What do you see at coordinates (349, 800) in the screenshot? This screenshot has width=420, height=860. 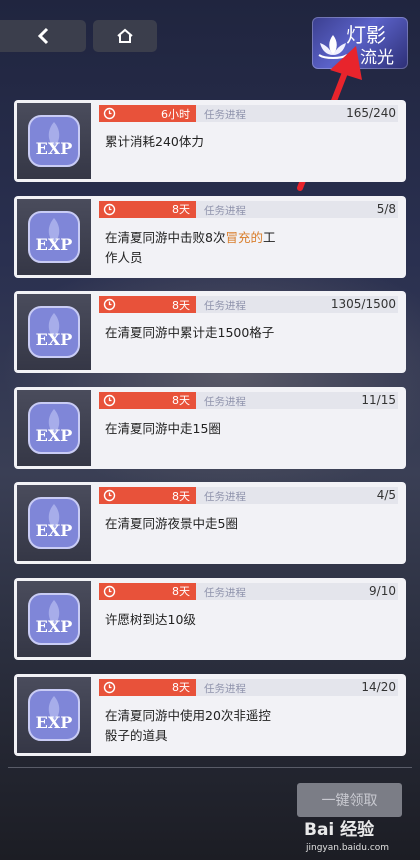 I see `claim-all-button: 一键领取` at bounding box center [349, 800].